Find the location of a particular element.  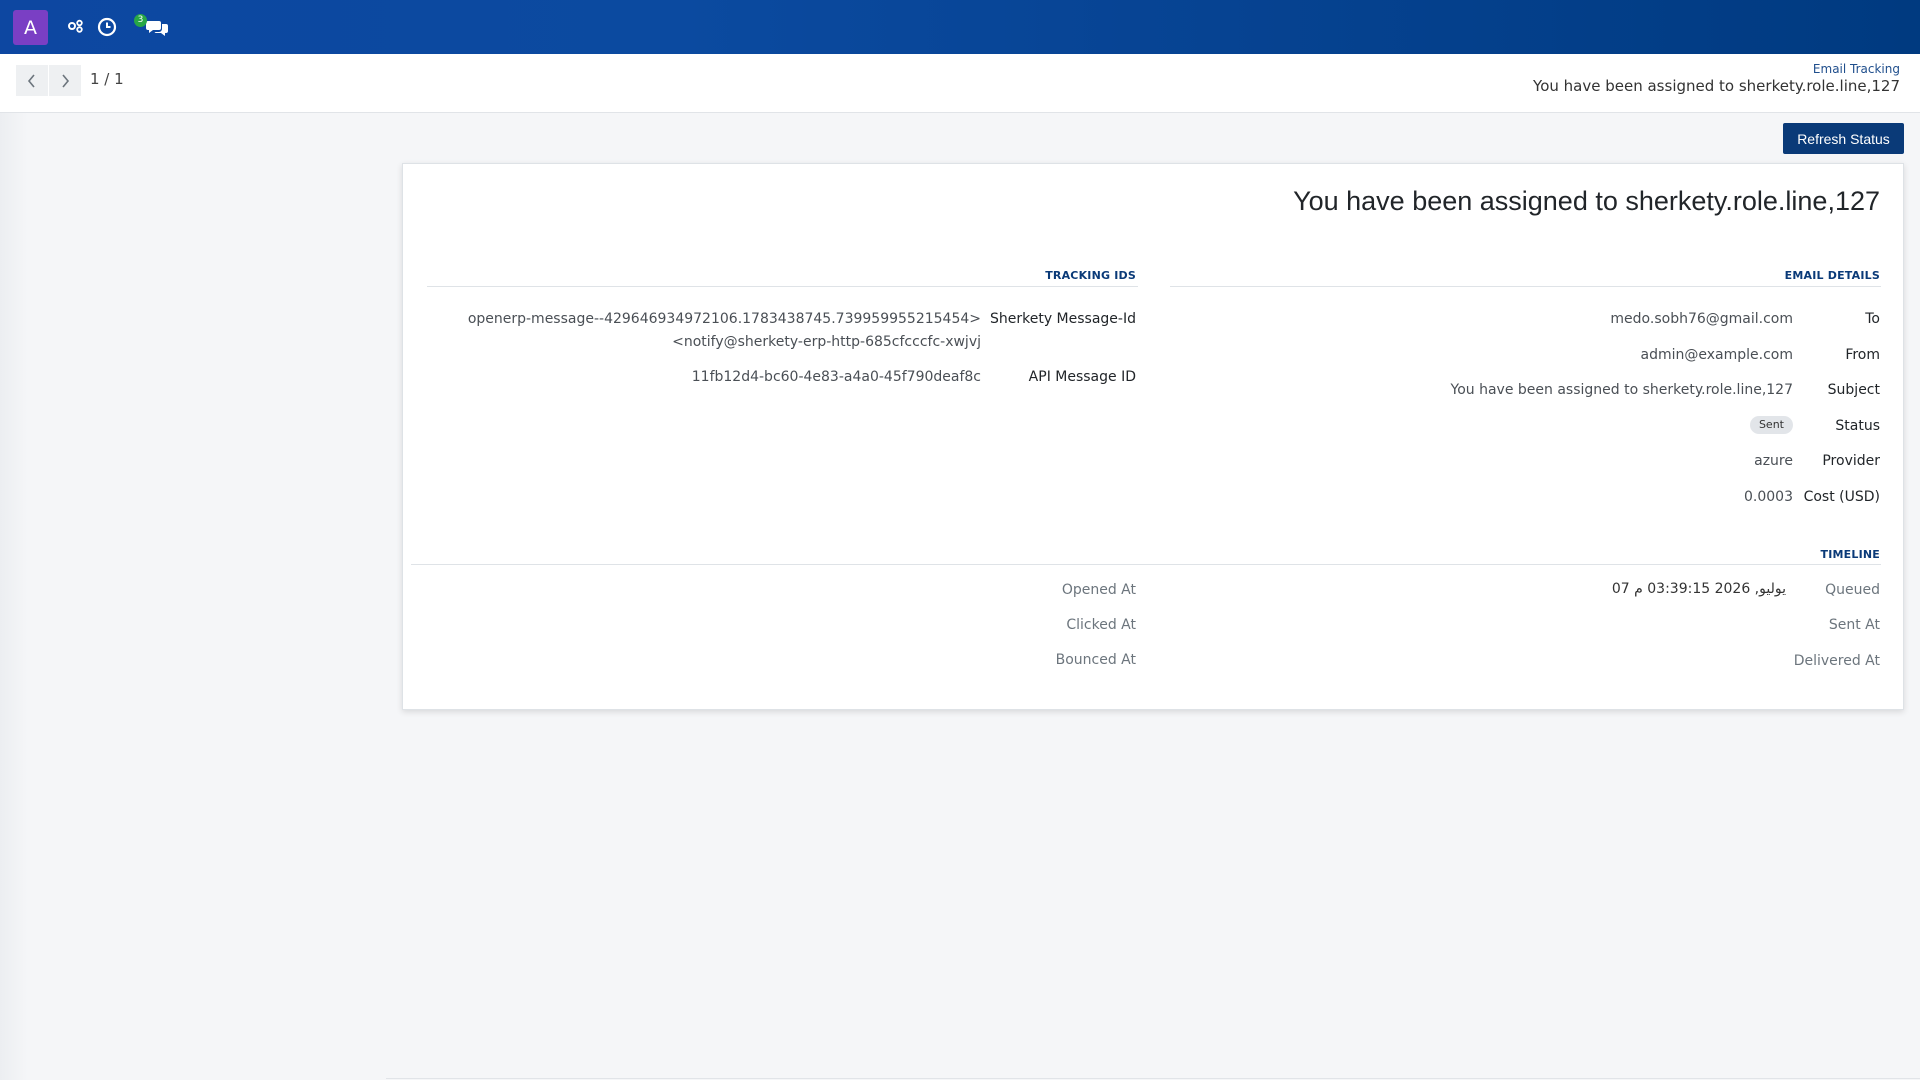

message-id-label: Sherkety Message-Id is located at coordinates (1062, 319).